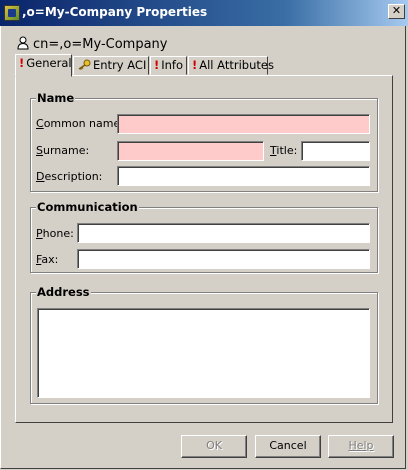 The image size is (408, 470). I want to click on tab-entry-aci: Entry ACI, so click(111, 65).